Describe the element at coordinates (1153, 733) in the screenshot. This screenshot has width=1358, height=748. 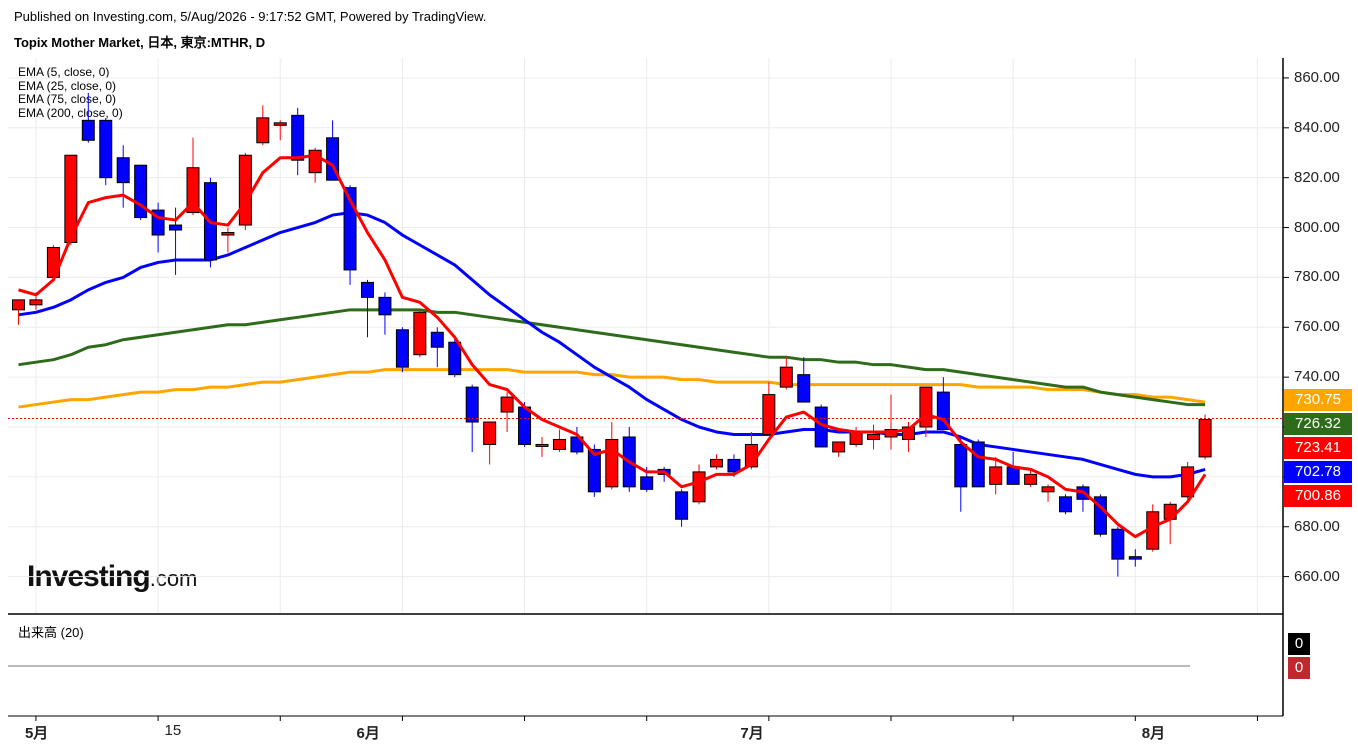
I see `x-tick-label: 8月` at that location.